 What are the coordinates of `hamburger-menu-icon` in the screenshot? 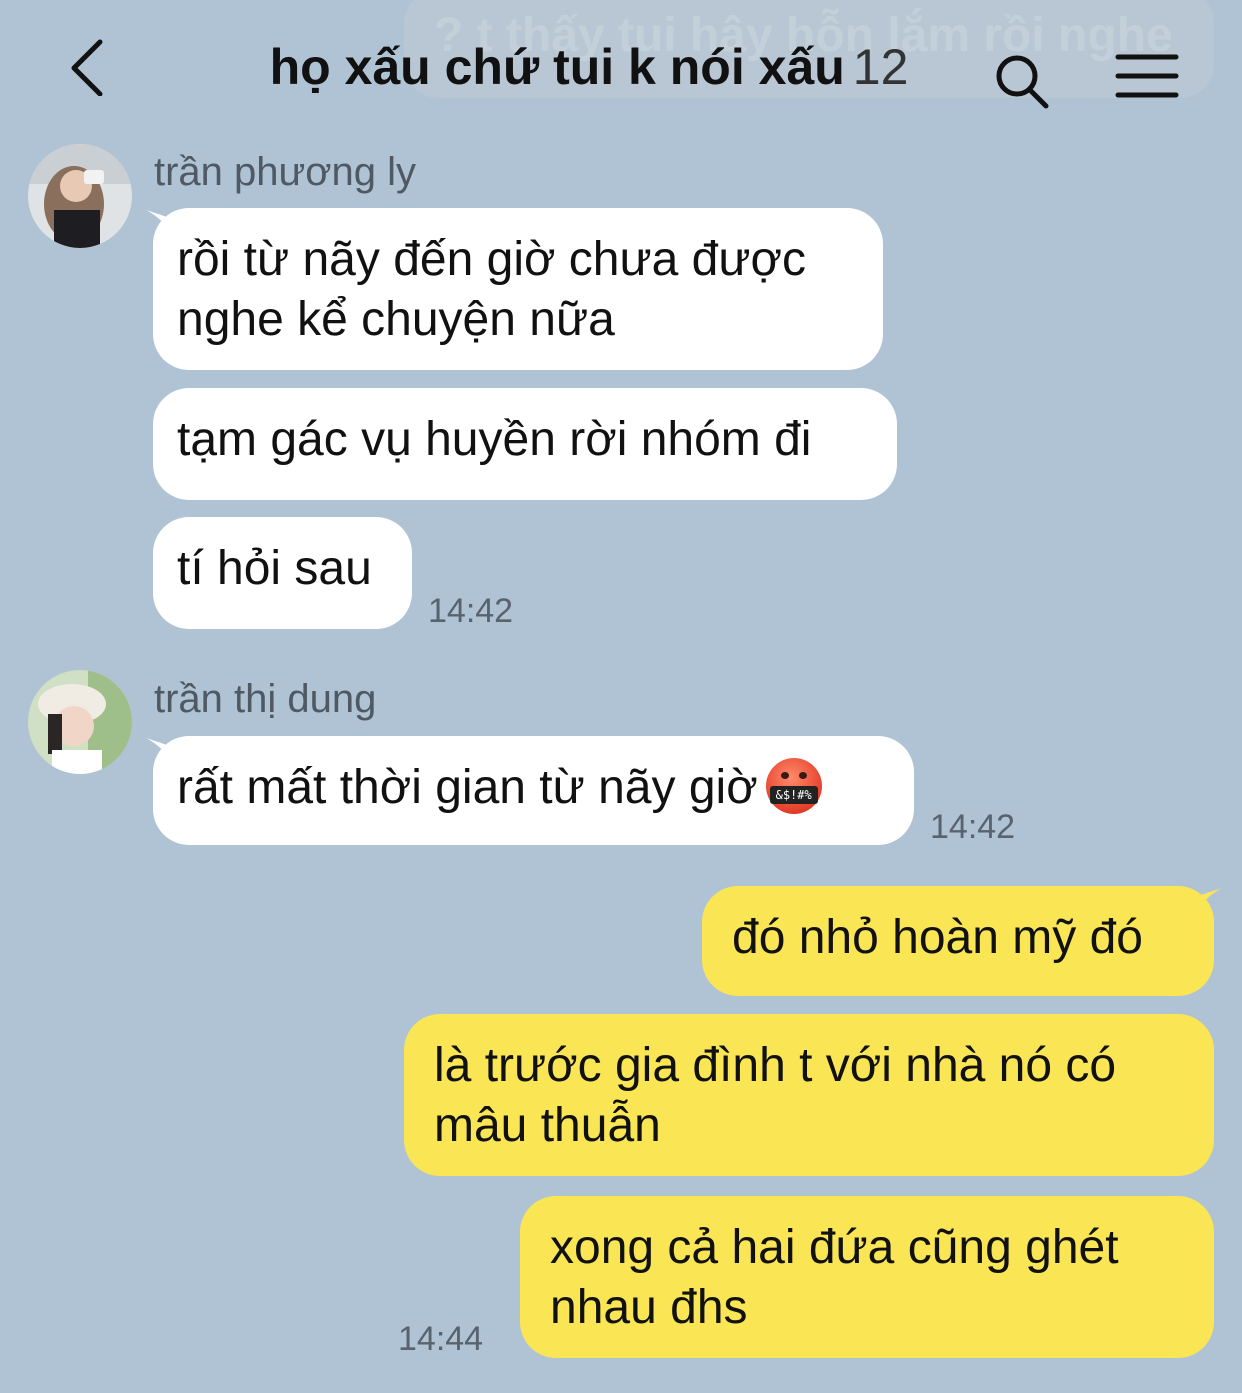 It's located at (1147, 76).